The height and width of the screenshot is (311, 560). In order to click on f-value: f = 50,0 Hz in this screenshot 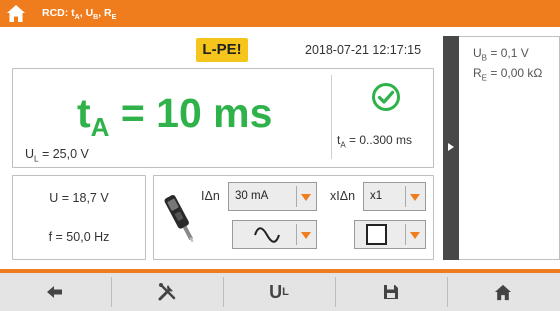, I will do `click(79, 237)`.